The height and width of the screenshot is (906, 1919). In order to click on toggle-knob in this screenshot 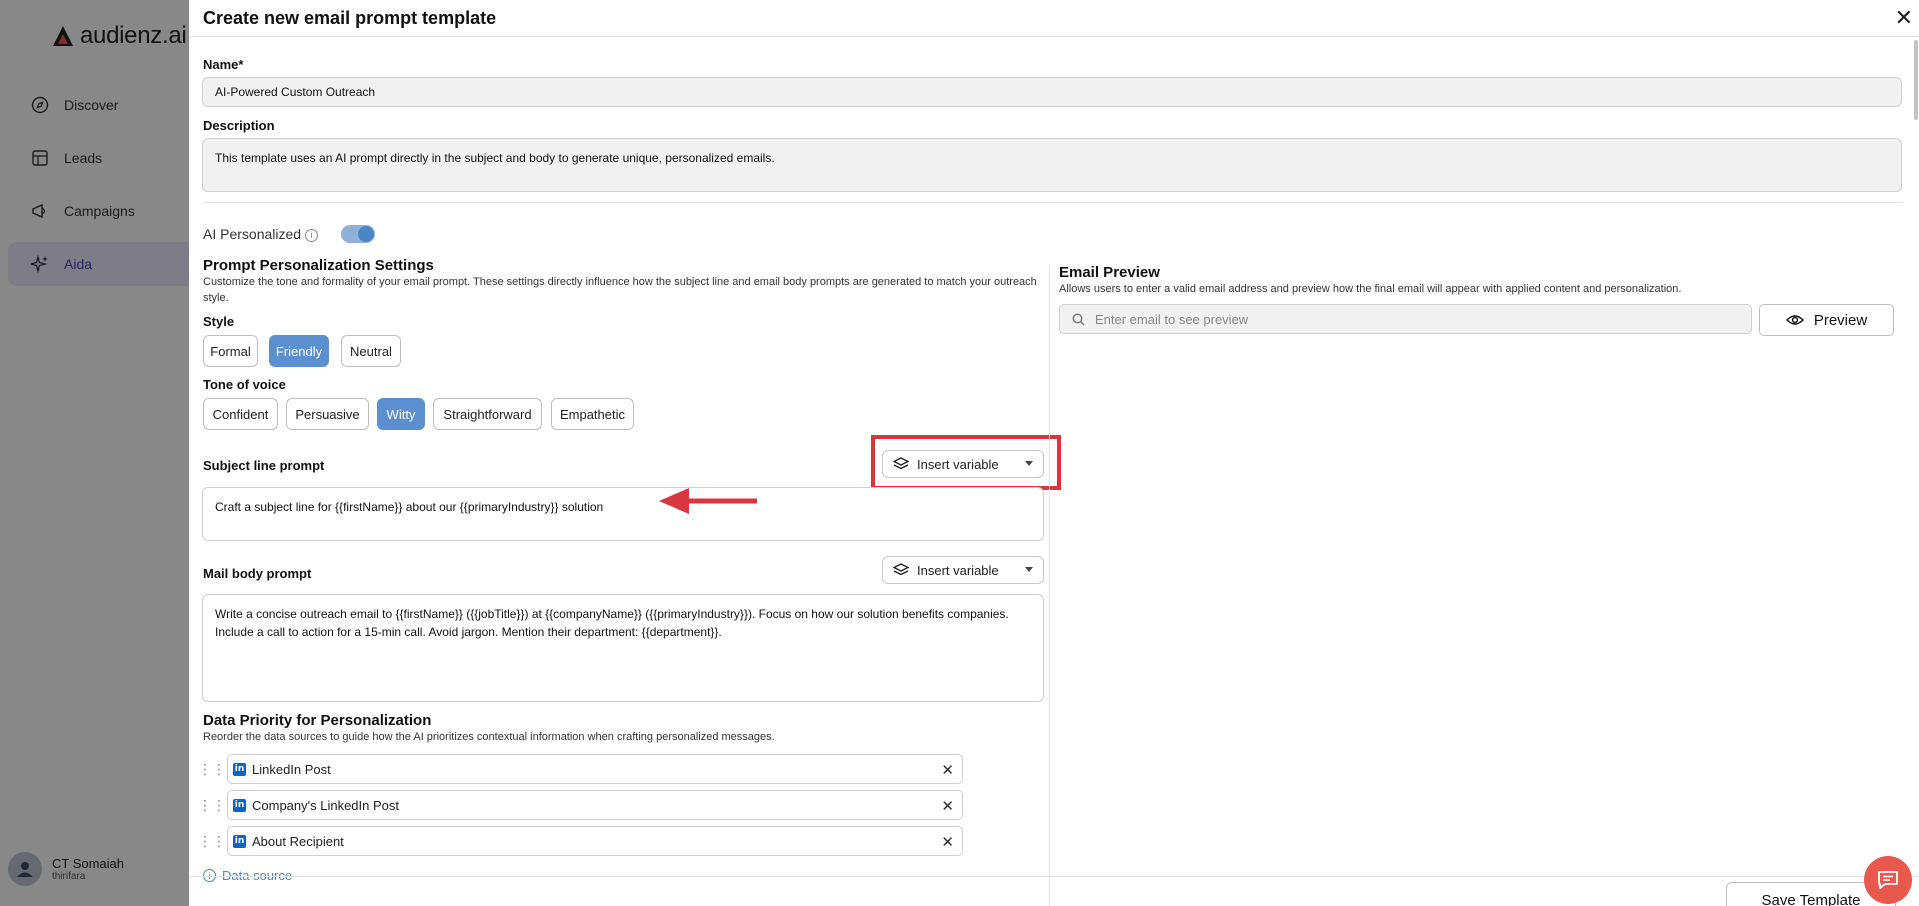, I will do `click(366, 234)`.